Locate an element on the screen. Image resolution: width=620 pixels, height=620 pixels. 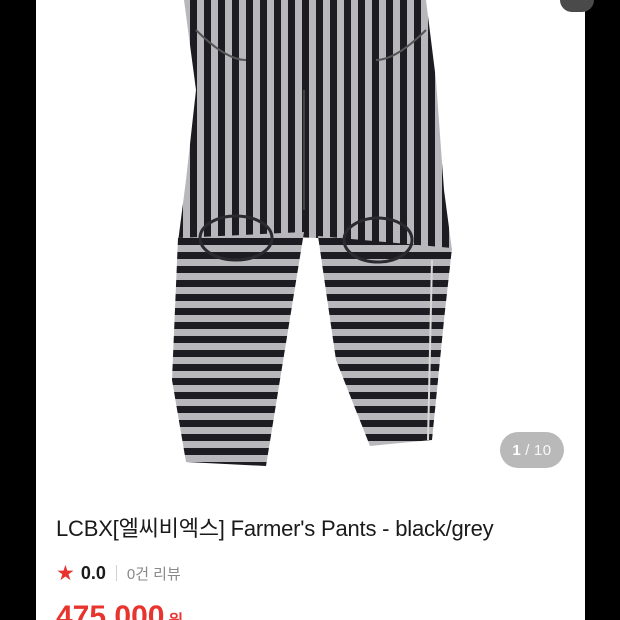
review-count-link: 0건 리뷰 is located at coordinates (154, 573).